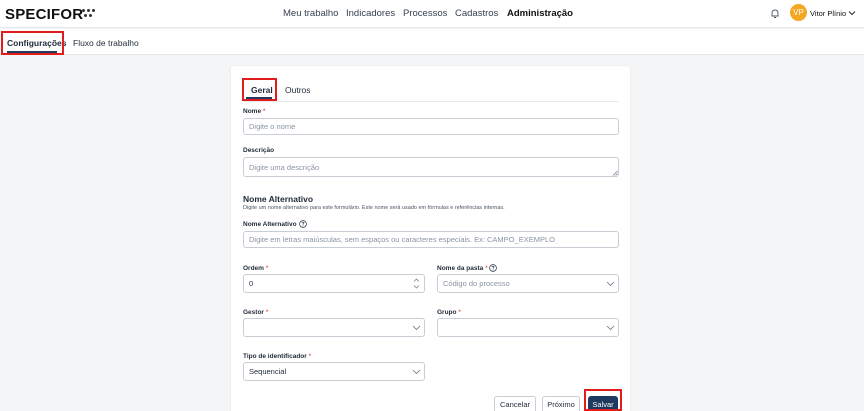 This screenshot has width=864, height=411. What do you see at coordinates (828, 13) in the screenshot?
I see `user-name: Vitor Plínio` at bounding box center [828, 13].